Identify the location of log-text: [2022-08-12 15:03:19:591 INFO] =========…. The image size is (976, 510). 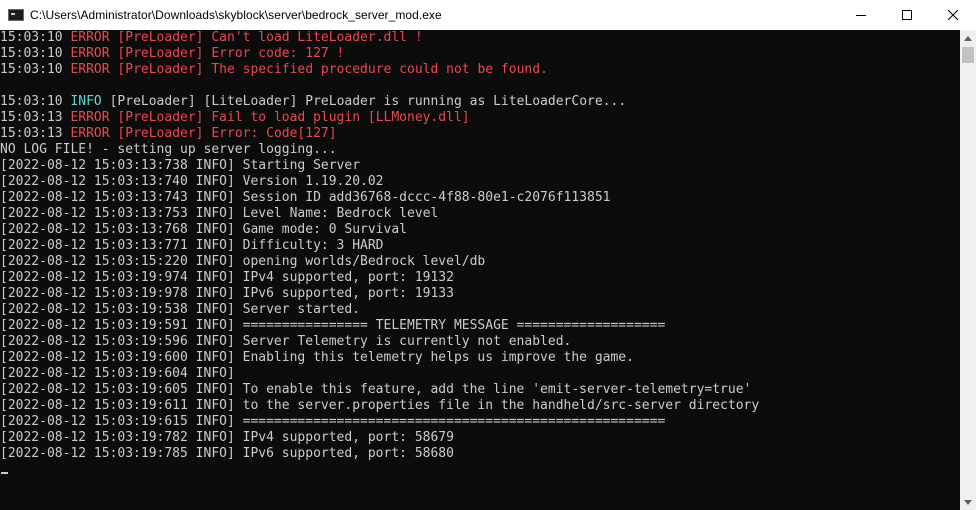
(333, 325).